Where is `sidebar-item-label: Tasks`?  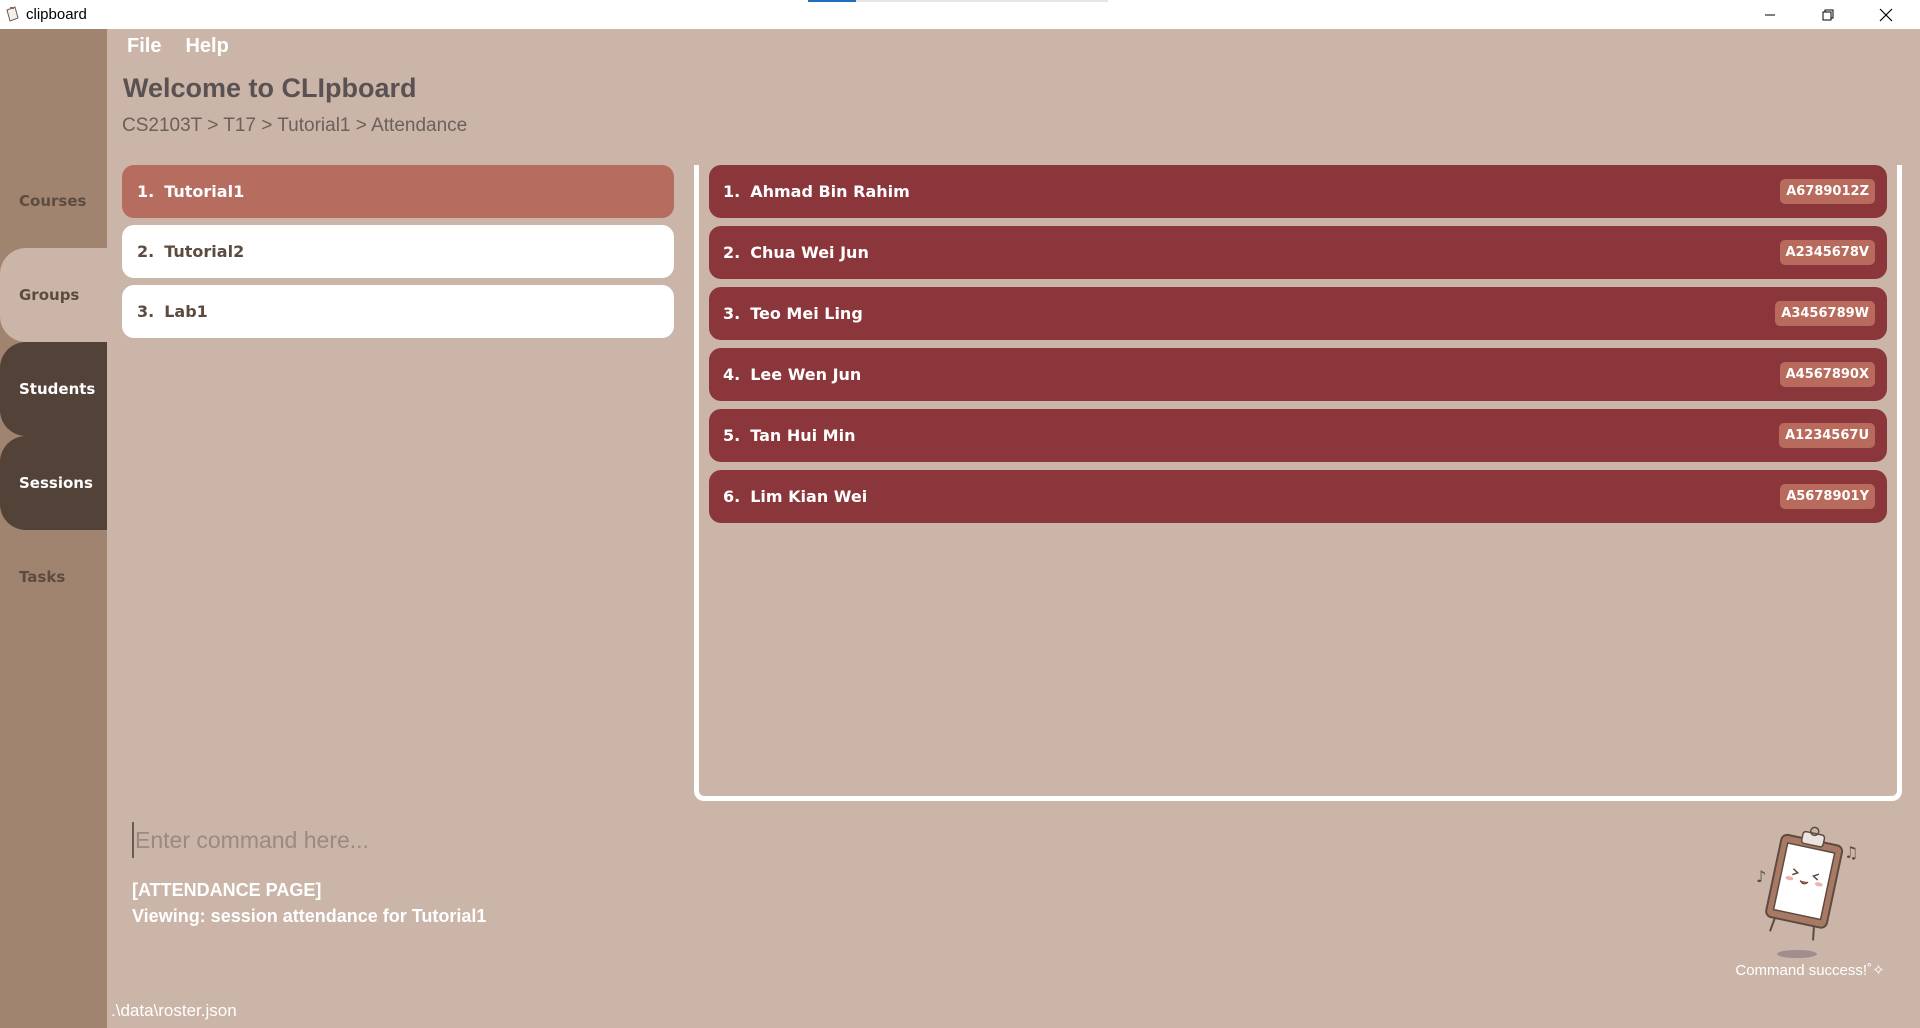
sidebar-item-label: Tasks is located at coordinates (42, 577).